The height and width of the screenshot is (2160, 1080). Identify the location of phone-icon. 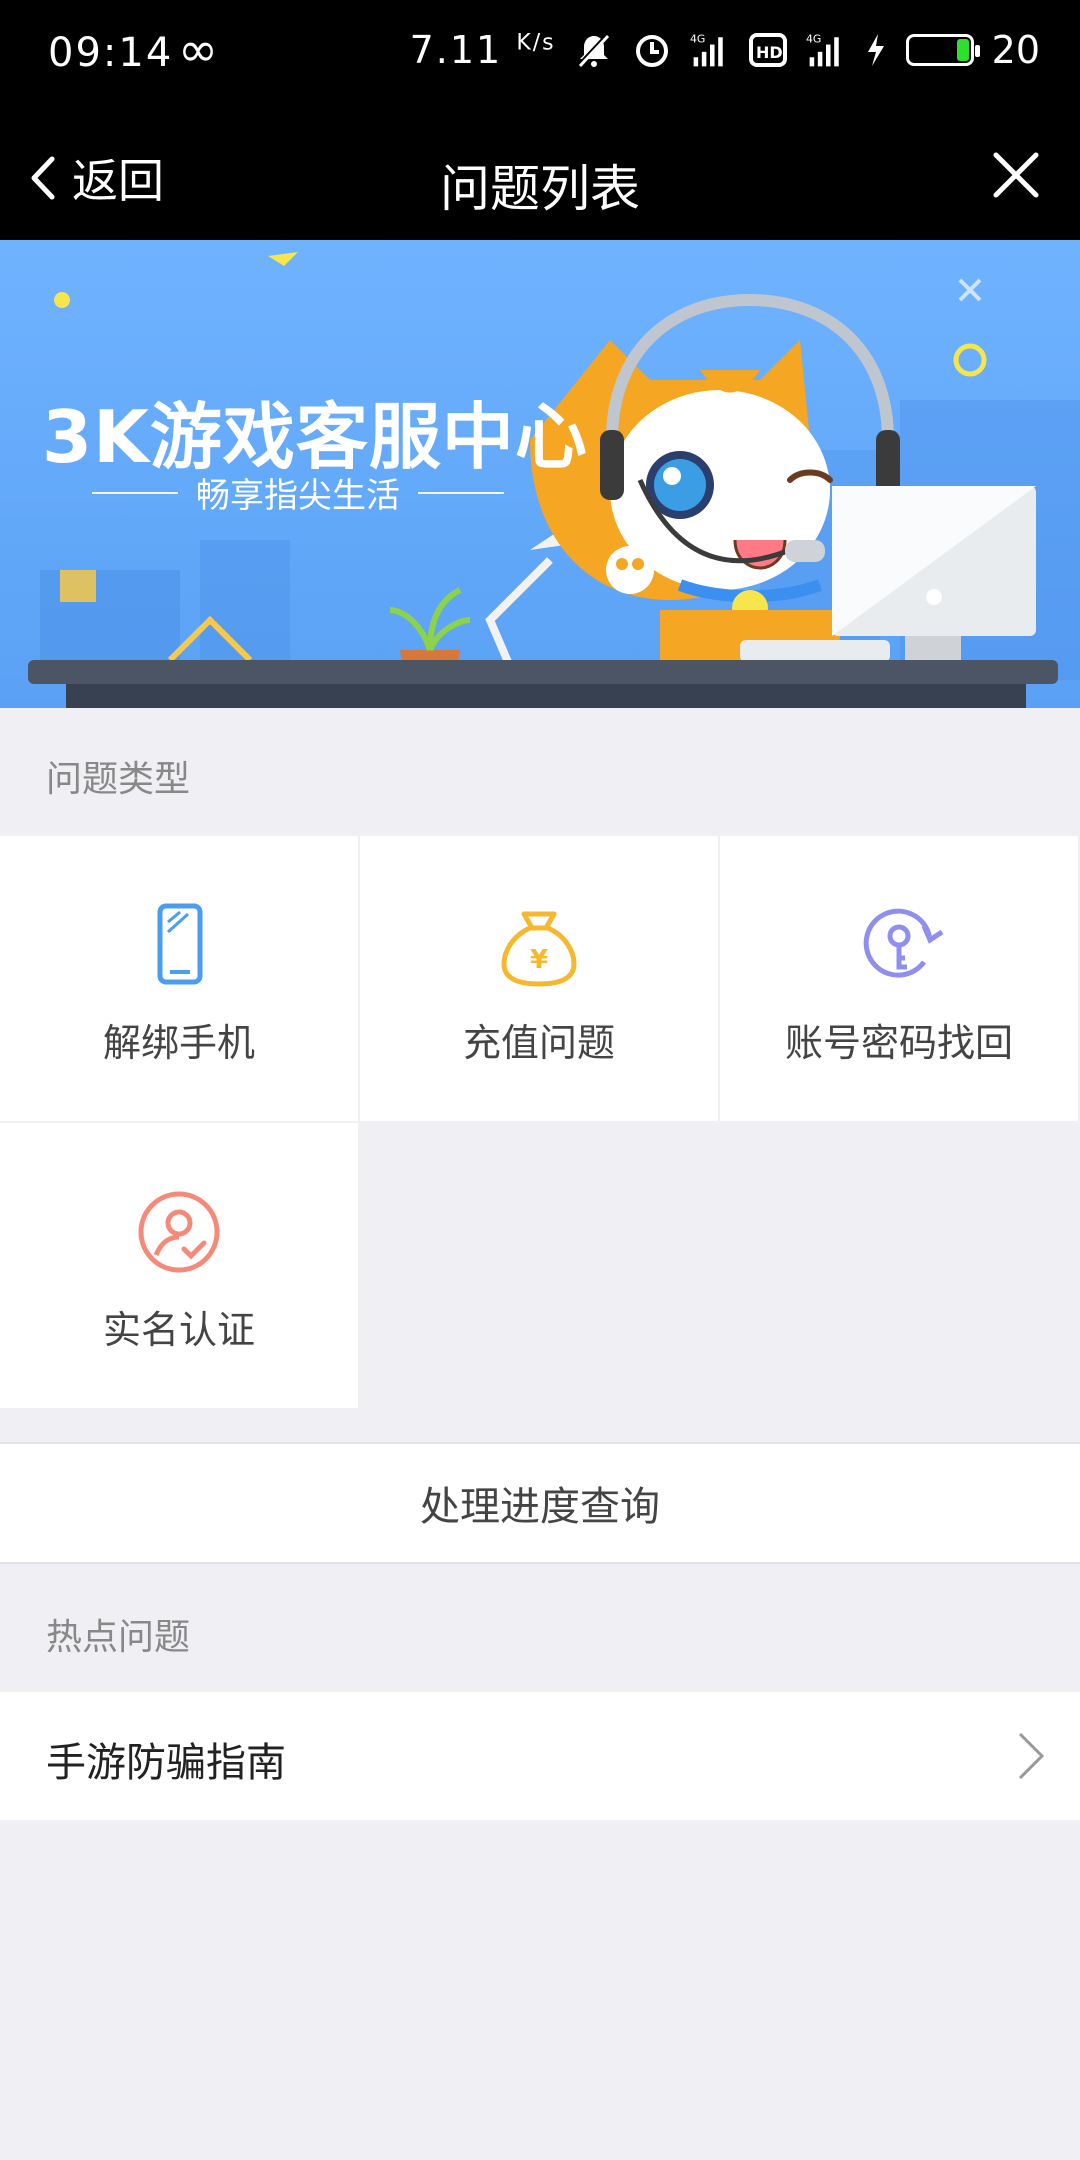
(180, 944).